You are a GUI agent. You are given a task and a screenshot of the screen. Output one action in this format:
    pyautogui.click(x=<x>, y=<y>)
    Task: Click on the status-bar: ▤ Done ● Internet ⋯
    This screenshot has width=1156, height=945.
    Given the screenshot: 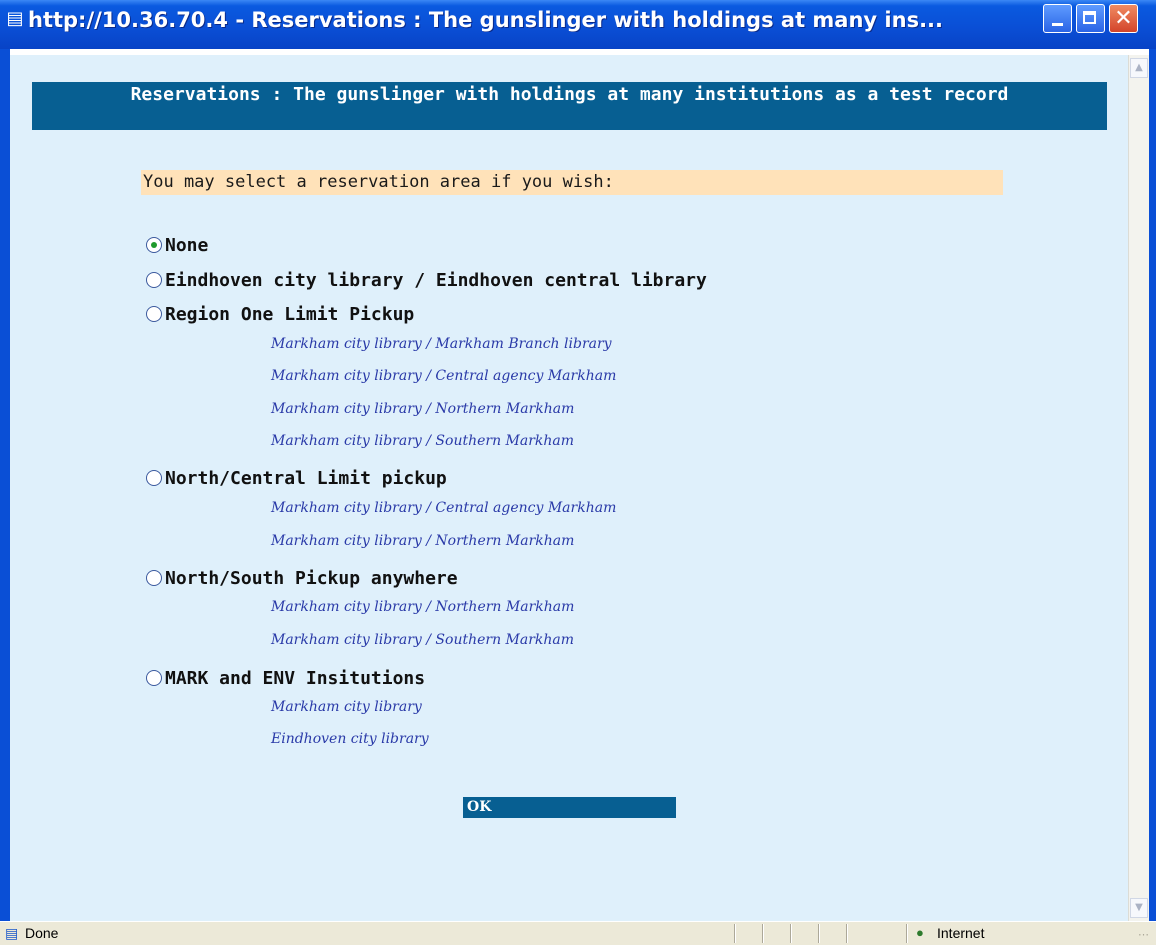 What is the action you would take?
    pyautogui.click(x=578, y=933)
    